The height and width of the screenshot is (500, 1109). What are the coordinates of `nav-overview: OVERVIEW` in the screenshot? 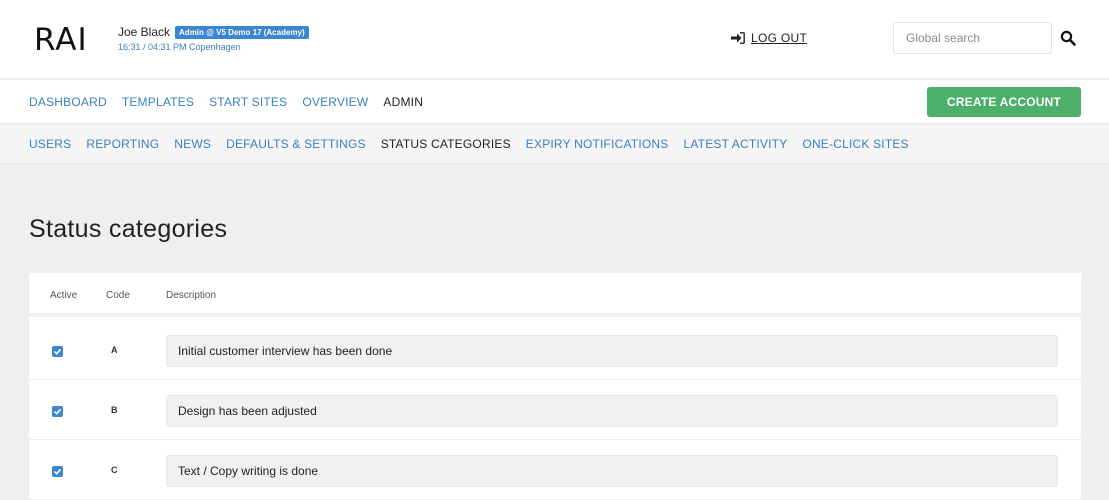 It's located at (335, 102).